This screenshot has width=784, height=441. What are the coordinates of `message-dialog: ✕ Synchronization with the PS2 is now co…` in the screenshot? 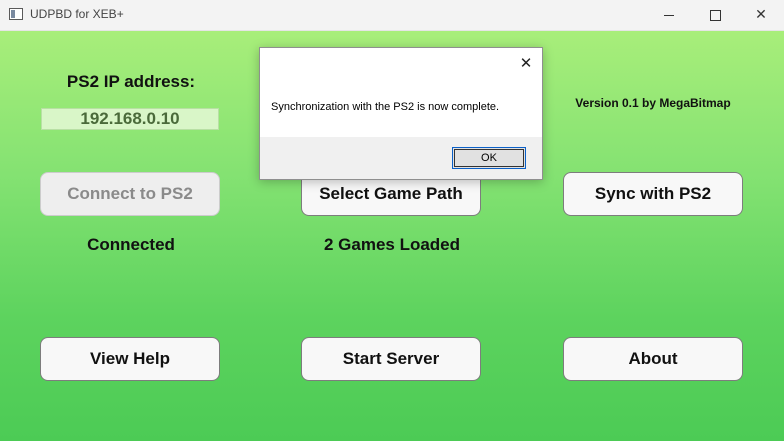 It's located at (401, 113).